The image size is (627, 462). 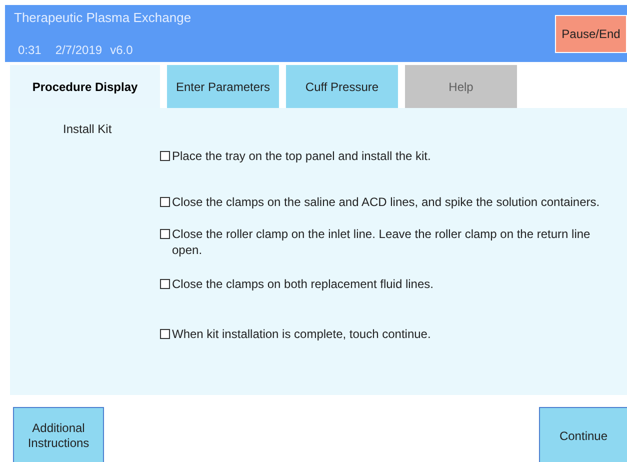 What do you see at coordinates (78, 50) in the screenshot?
I see `date-text: 2/7/2019` at bounding box center [78, 50].